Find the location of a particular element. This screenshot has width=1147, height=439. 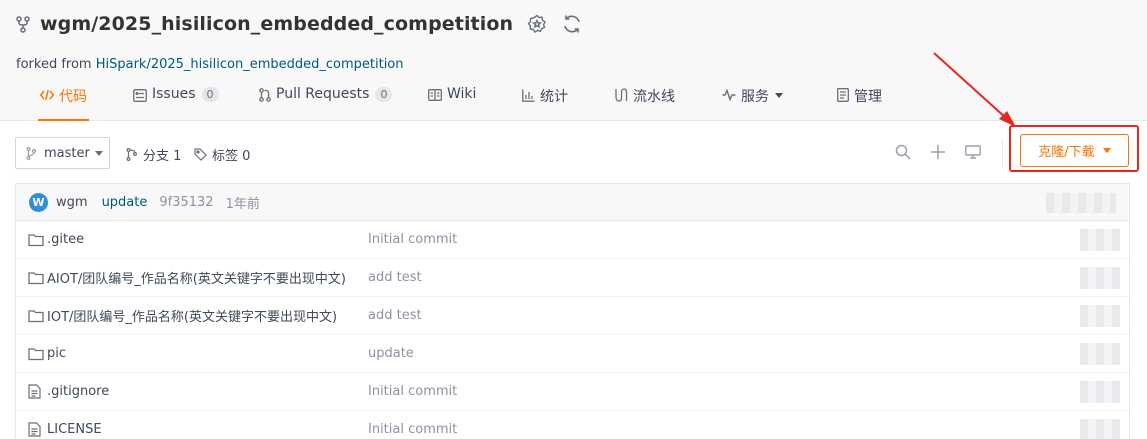

forked-prefix: forked from is located at coordinates (56, 64).